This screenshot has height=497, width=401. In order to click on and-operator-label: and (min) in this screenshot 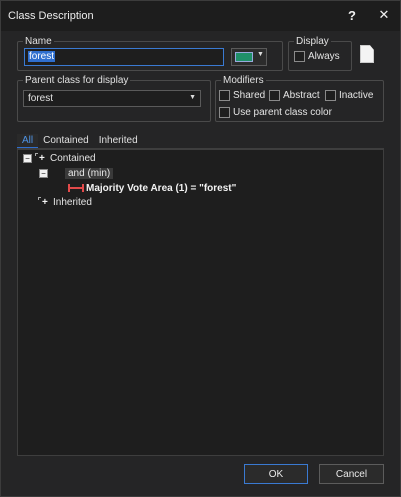, I will do `click(89, 173)`.